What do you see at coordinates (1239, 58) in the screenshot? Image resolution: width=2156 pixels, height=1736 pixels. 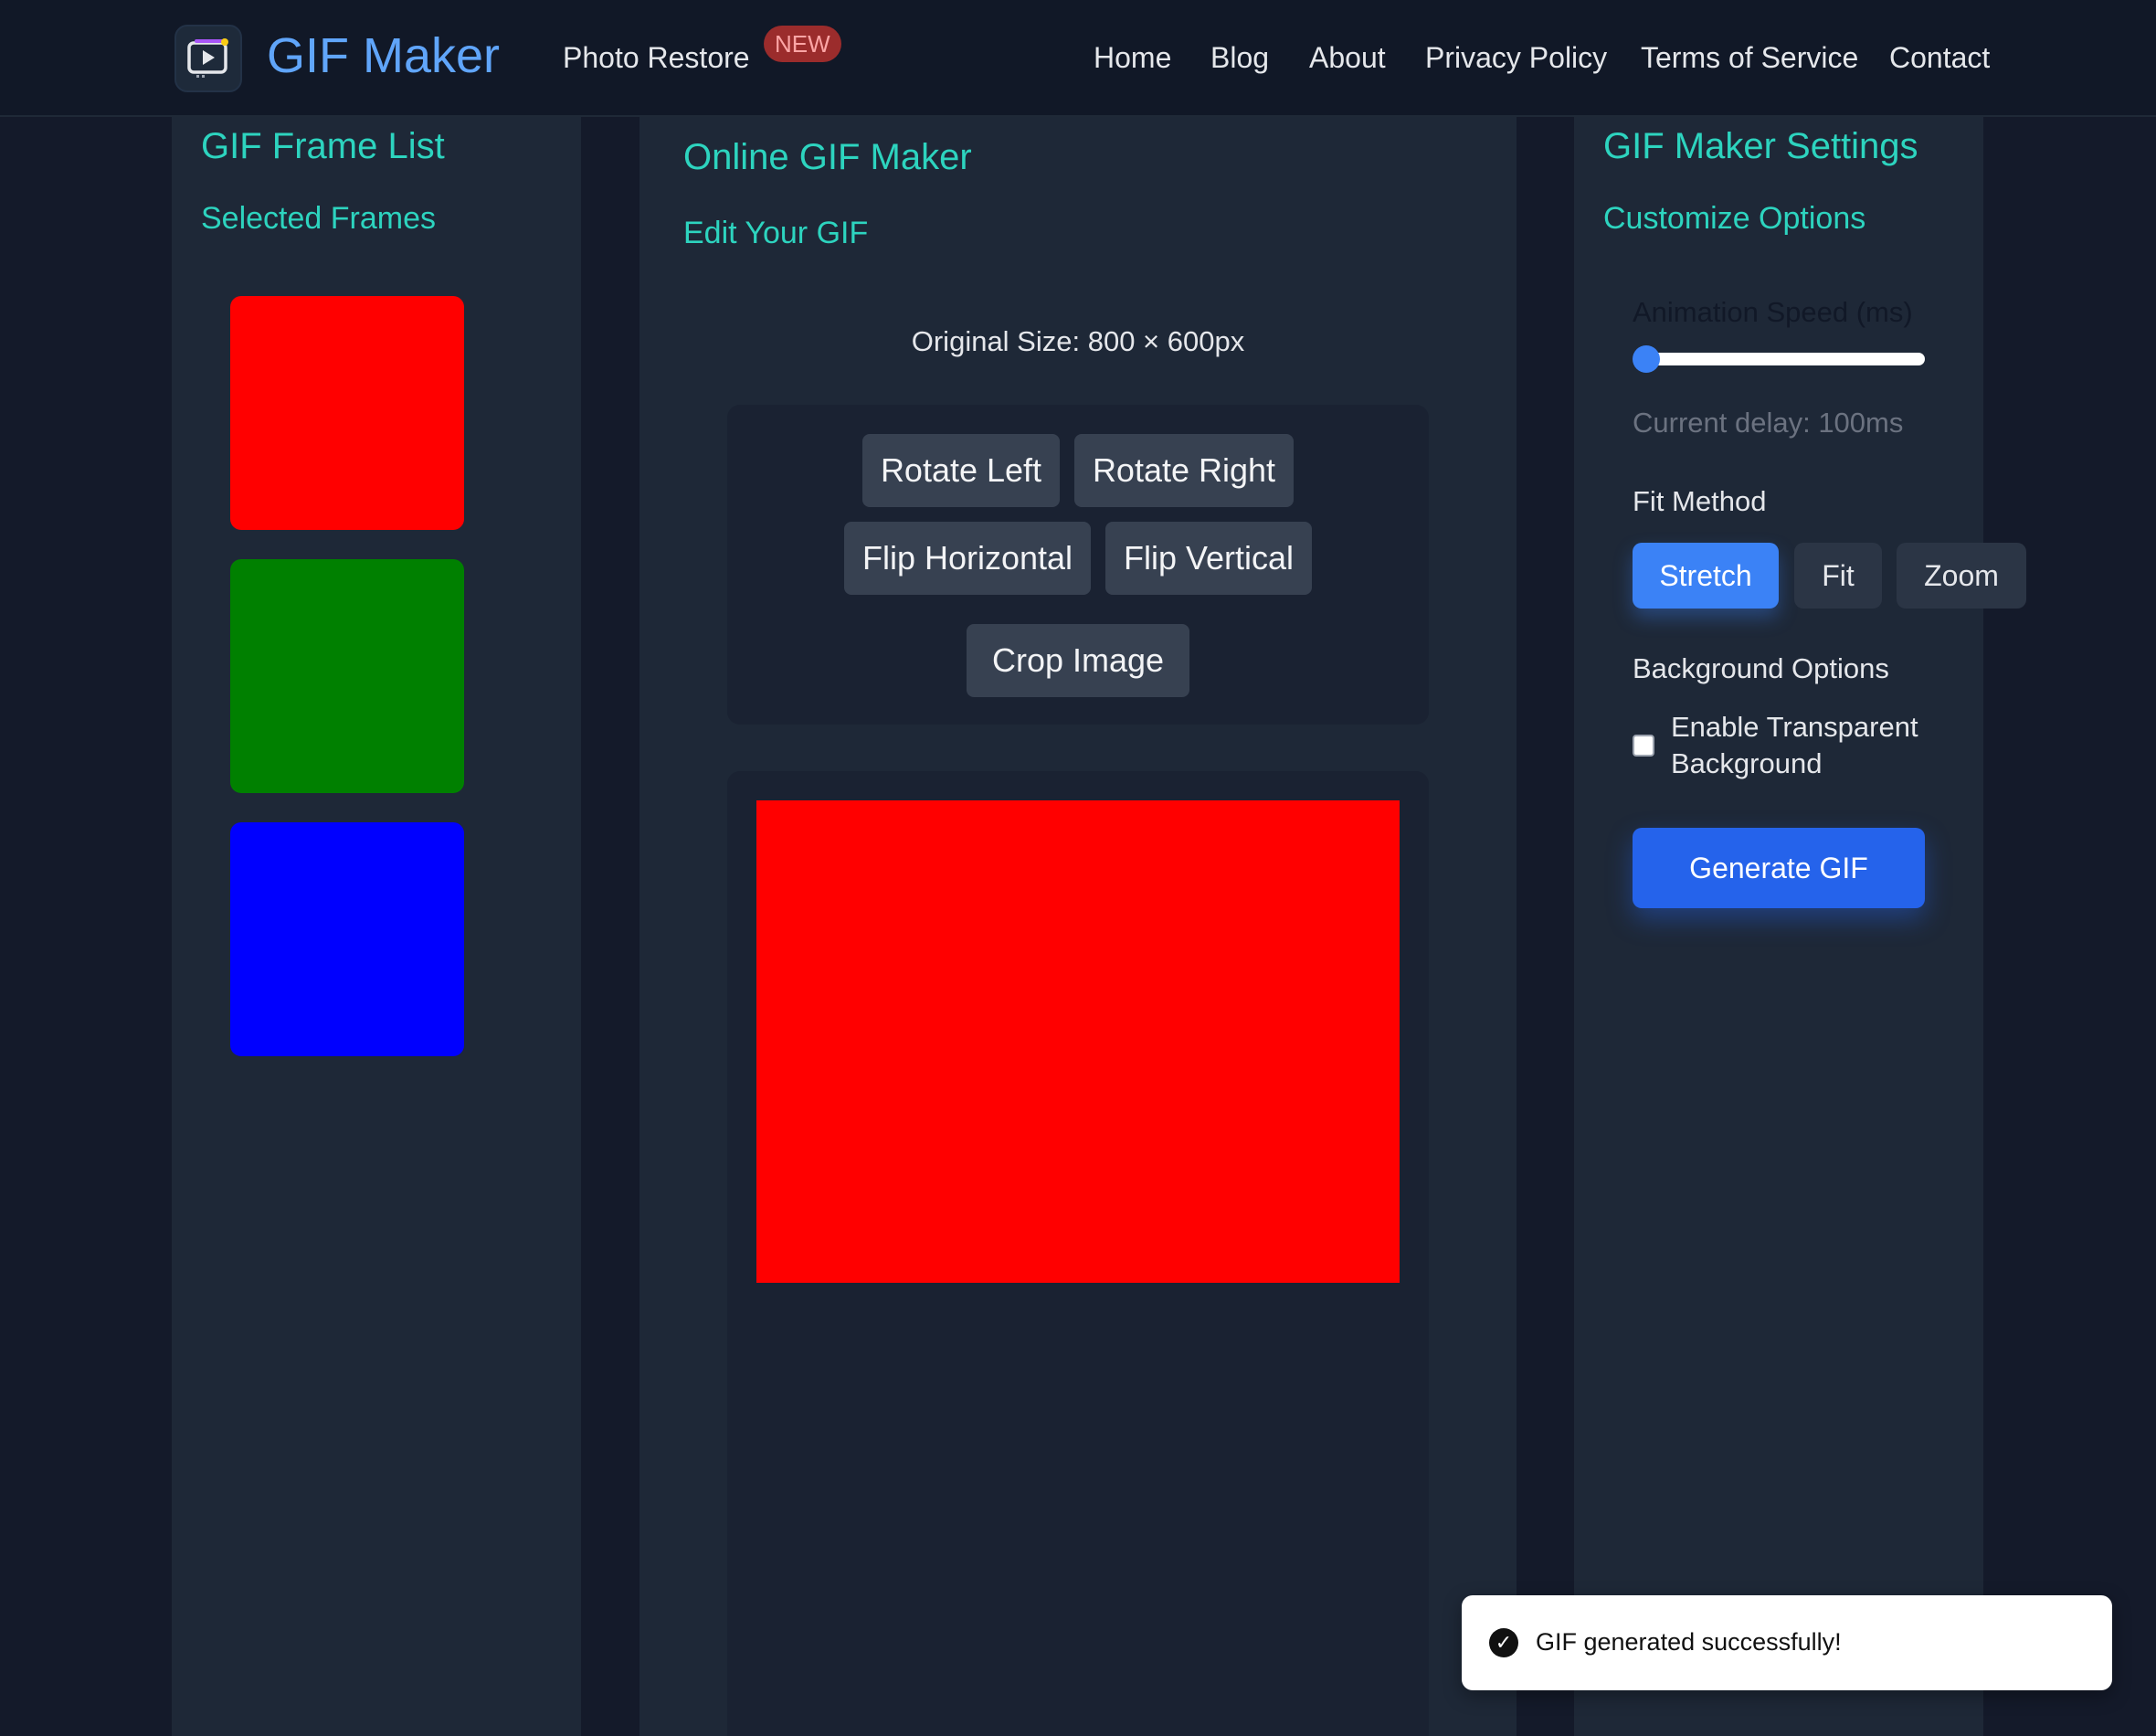 I see `nav-blog: Blog` at bounding box center [1239, 58].